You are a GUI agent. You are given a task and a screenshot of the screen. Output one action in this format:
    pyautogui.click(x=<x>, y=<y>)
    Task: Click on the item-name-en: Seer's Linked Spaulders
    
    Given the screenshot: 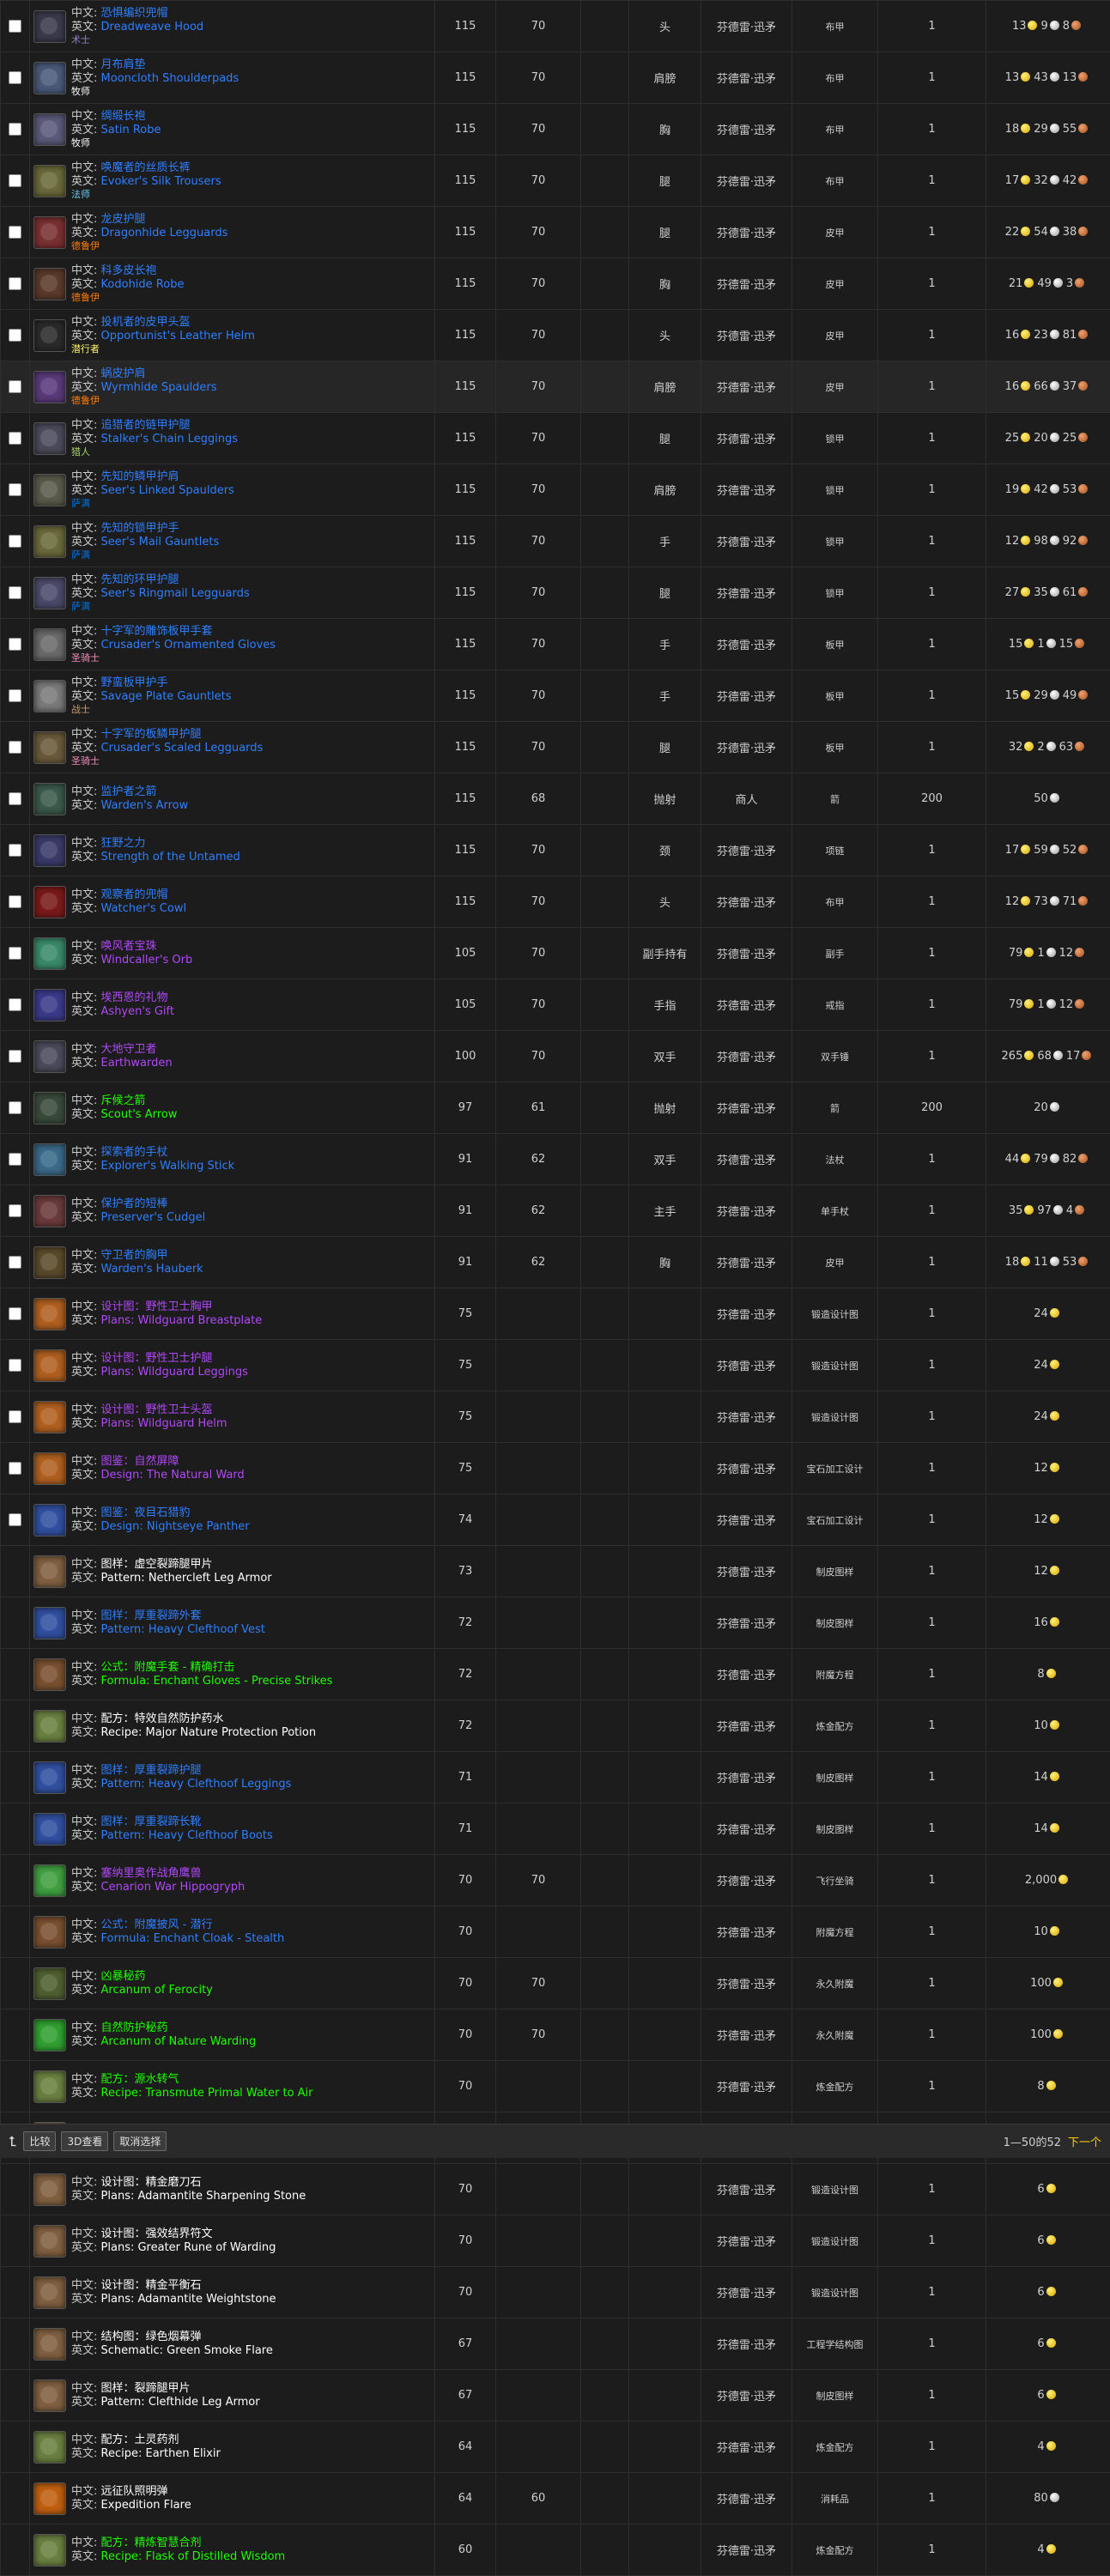 What is the action you would take?
    pyautogui.click(x=167, y=490)
    